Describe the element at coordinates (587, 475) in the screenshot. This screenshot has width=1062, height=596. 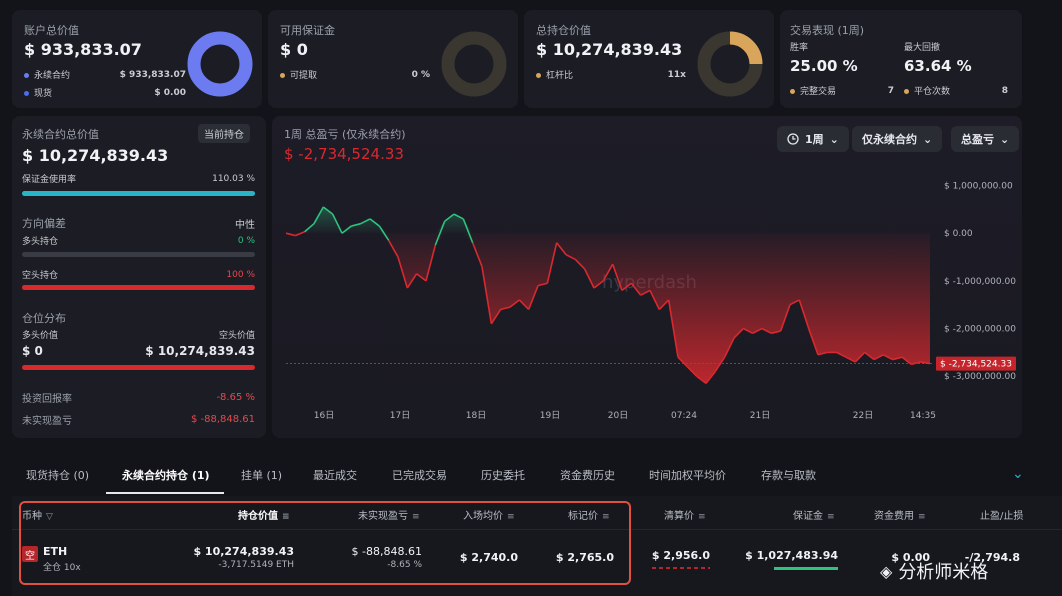
I see `tab-6: 资金费历史` at that location.